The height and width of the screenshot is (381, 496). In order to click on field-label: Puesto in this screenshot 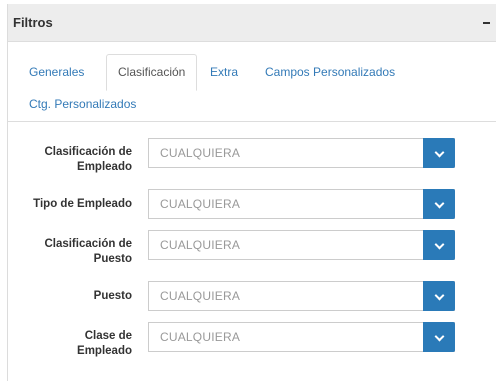, I will do `click(112, 296)`.